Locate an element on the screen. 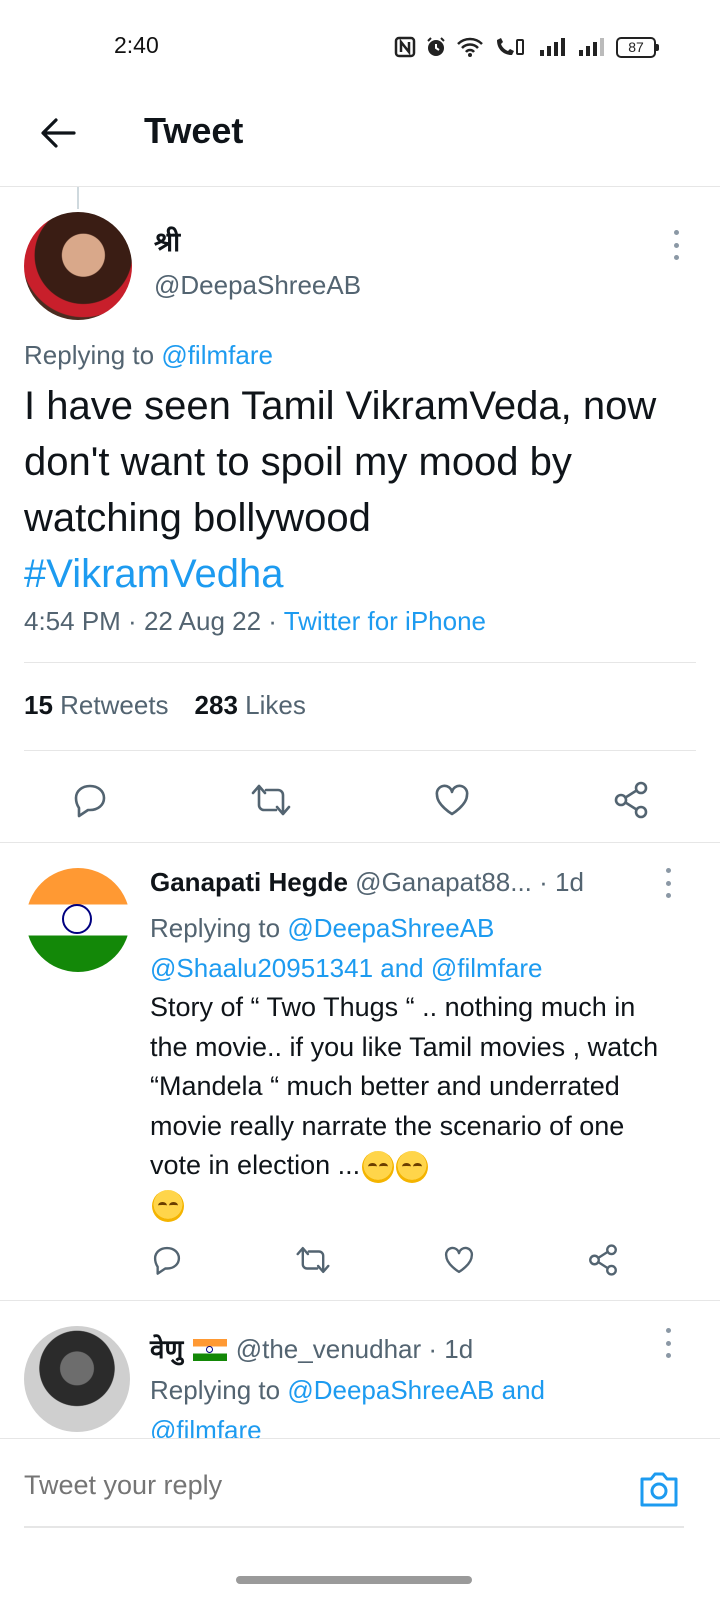 The width and height of the screenshot is (720, 1600). tweet-meta: 4:54 PM · 22 Aug 22 · Twitter for iPhone is located at coordinates (255, 621).